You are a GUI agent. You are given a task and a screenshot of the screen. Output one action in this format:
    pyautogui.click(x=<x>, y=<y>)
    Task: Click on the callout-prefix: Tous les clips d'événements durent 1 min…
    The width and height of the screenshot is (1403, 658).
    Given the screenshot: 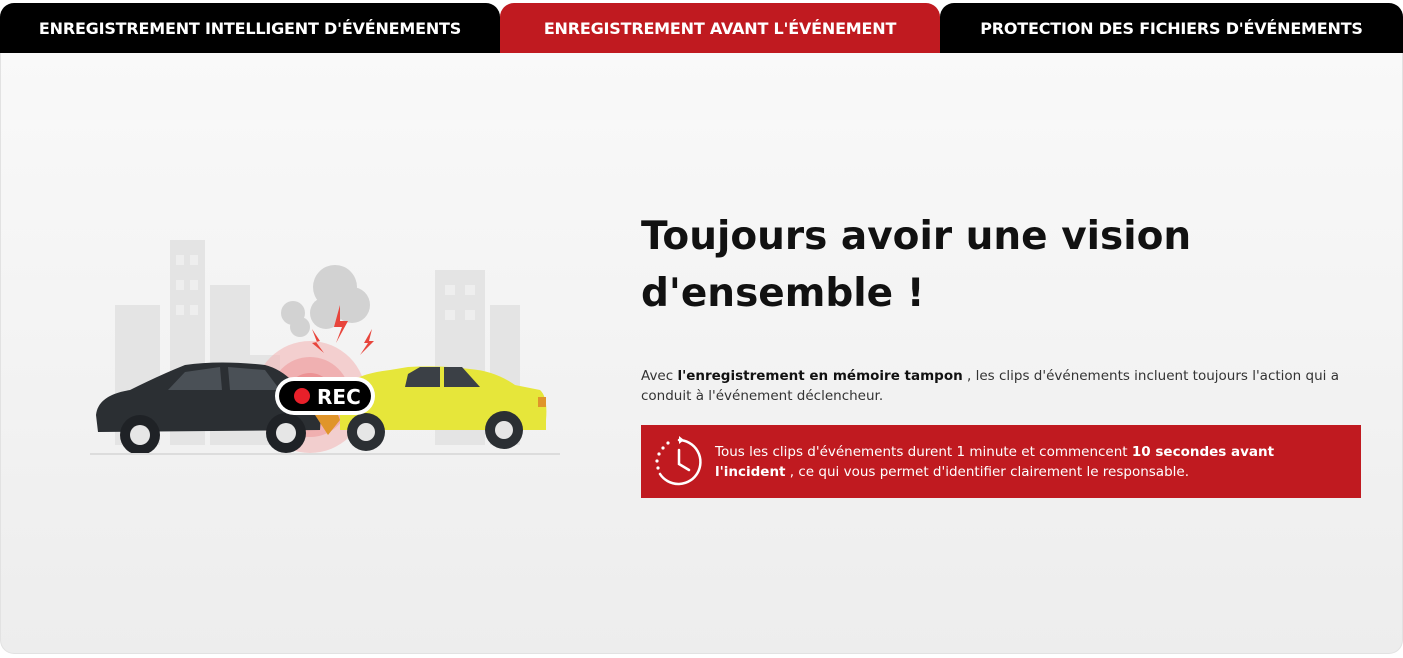 What is the action you would take?
    pyautogui.click(x=923, y=452)
    